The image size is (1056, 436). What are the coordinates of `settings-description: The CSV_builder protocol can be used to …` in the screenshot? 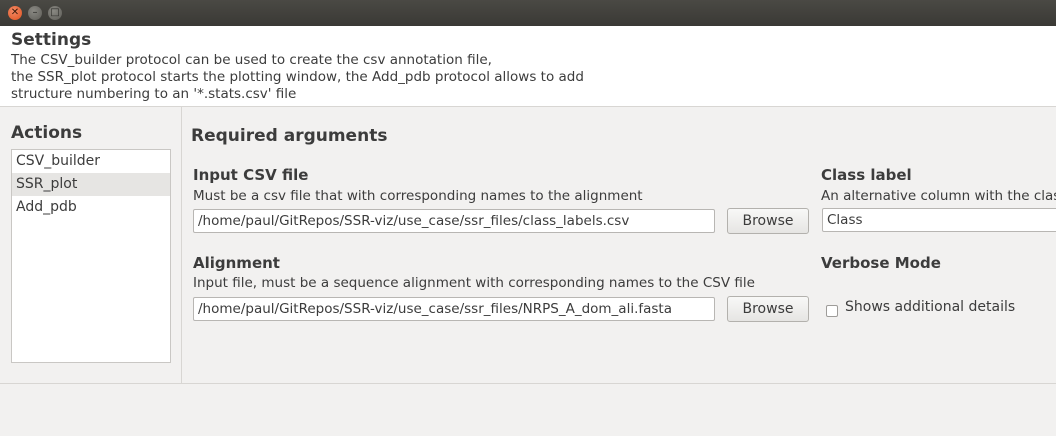 It's located at (526, 77).